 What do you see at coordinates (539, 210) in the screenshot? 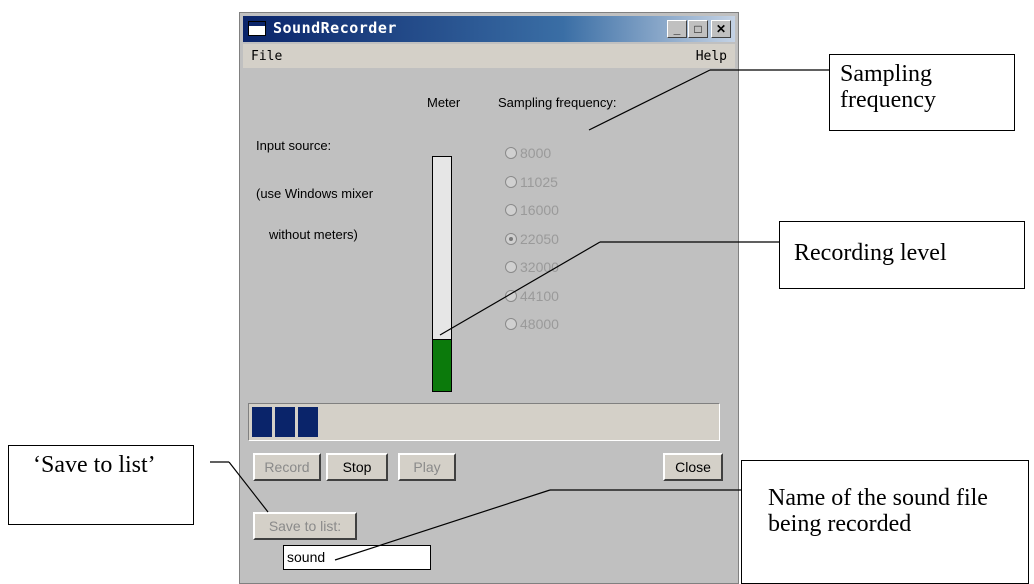
I see `sampling-rate-label: 16000` at bounding box center [539, 210].